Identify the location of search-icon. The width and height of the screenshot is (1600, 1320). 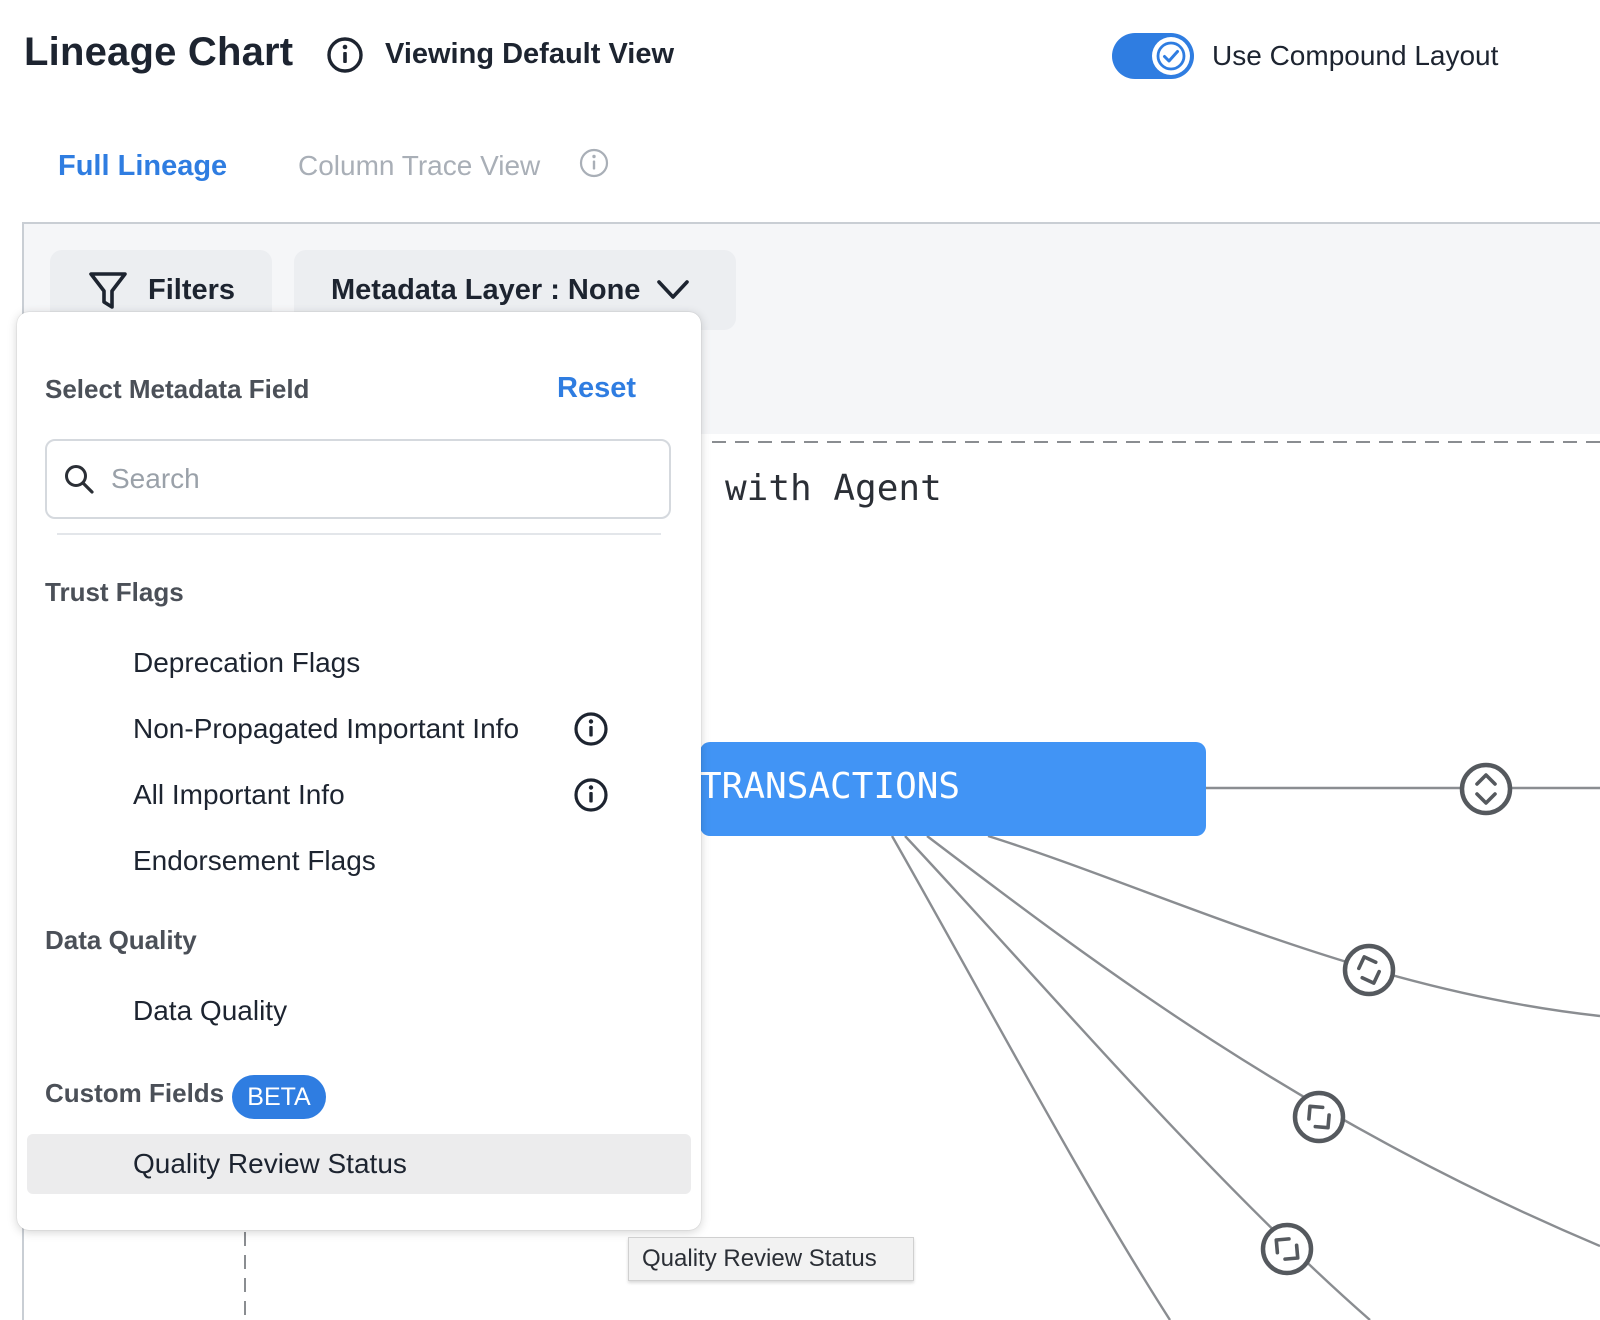
(79, 479).